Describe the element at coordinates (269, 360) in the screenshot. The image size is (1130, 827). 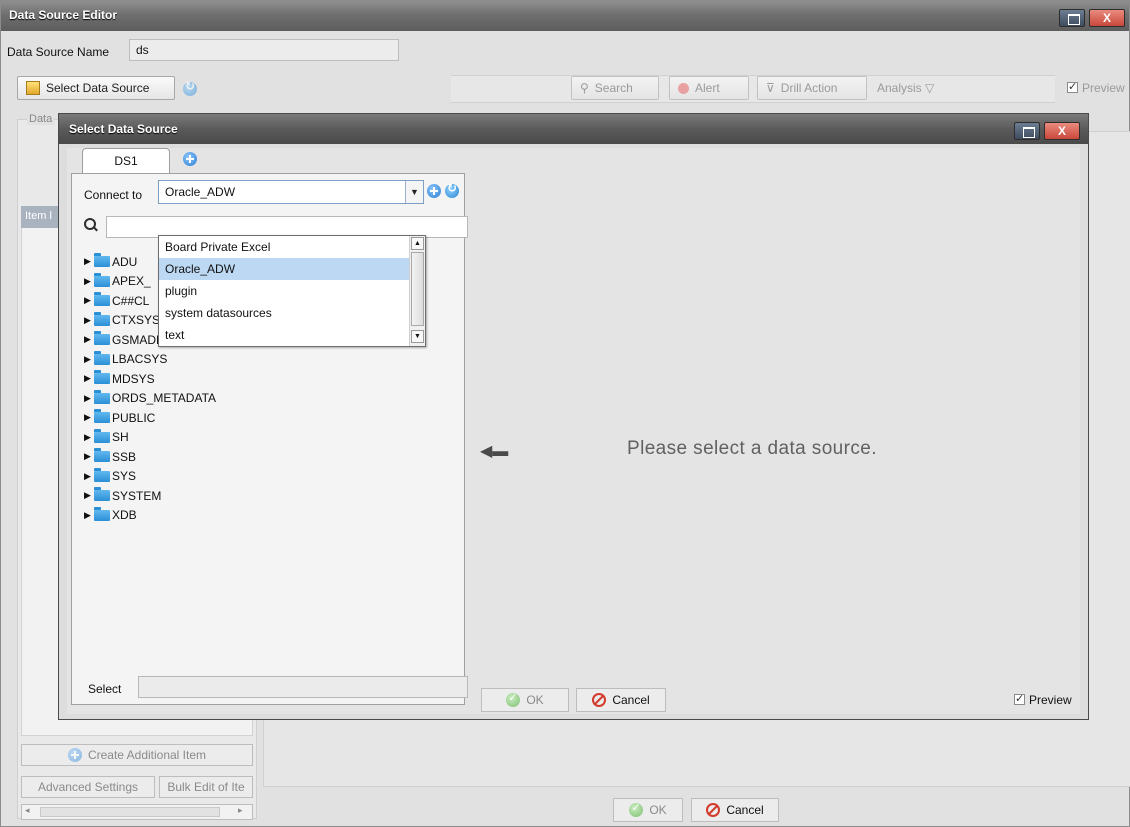
I see `tree-item: ▶ LBACSYS` at that location.